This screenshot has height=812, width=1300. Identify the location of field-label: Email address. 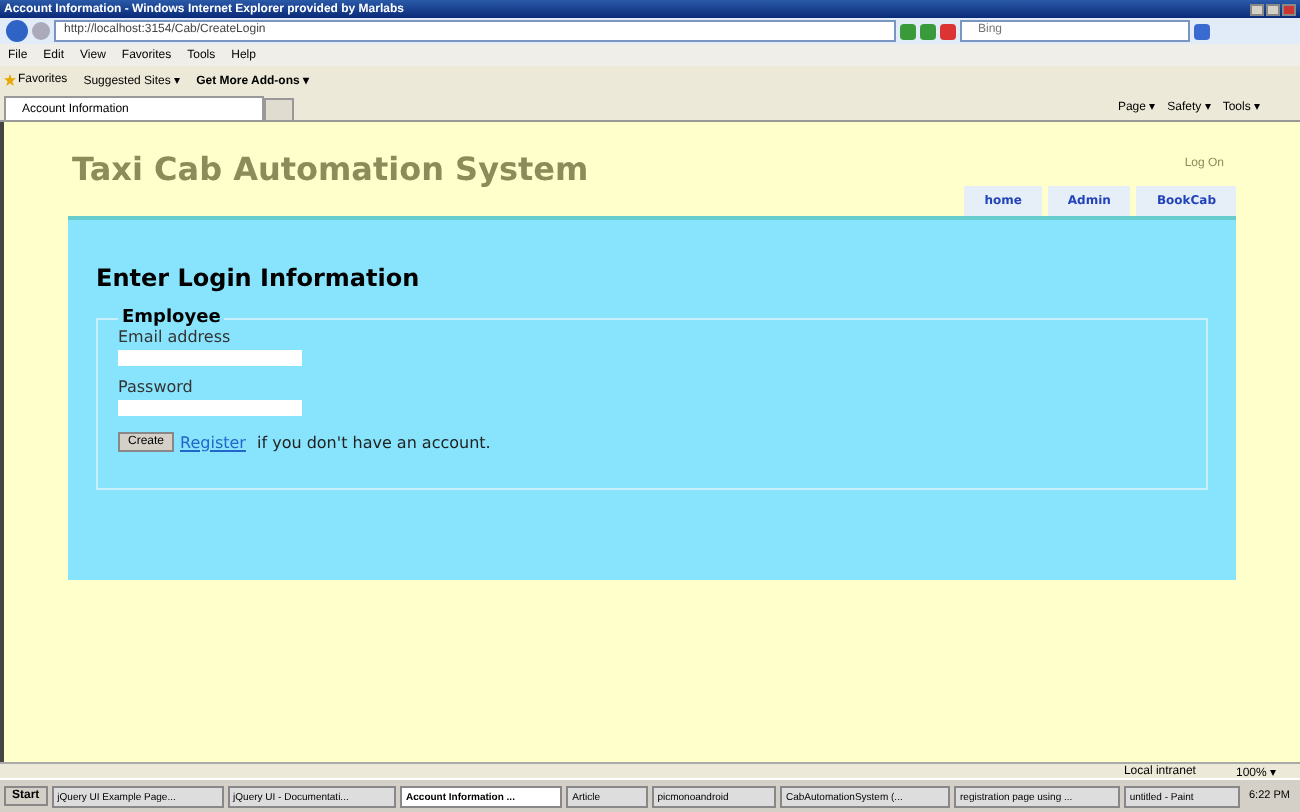
(175, 337).